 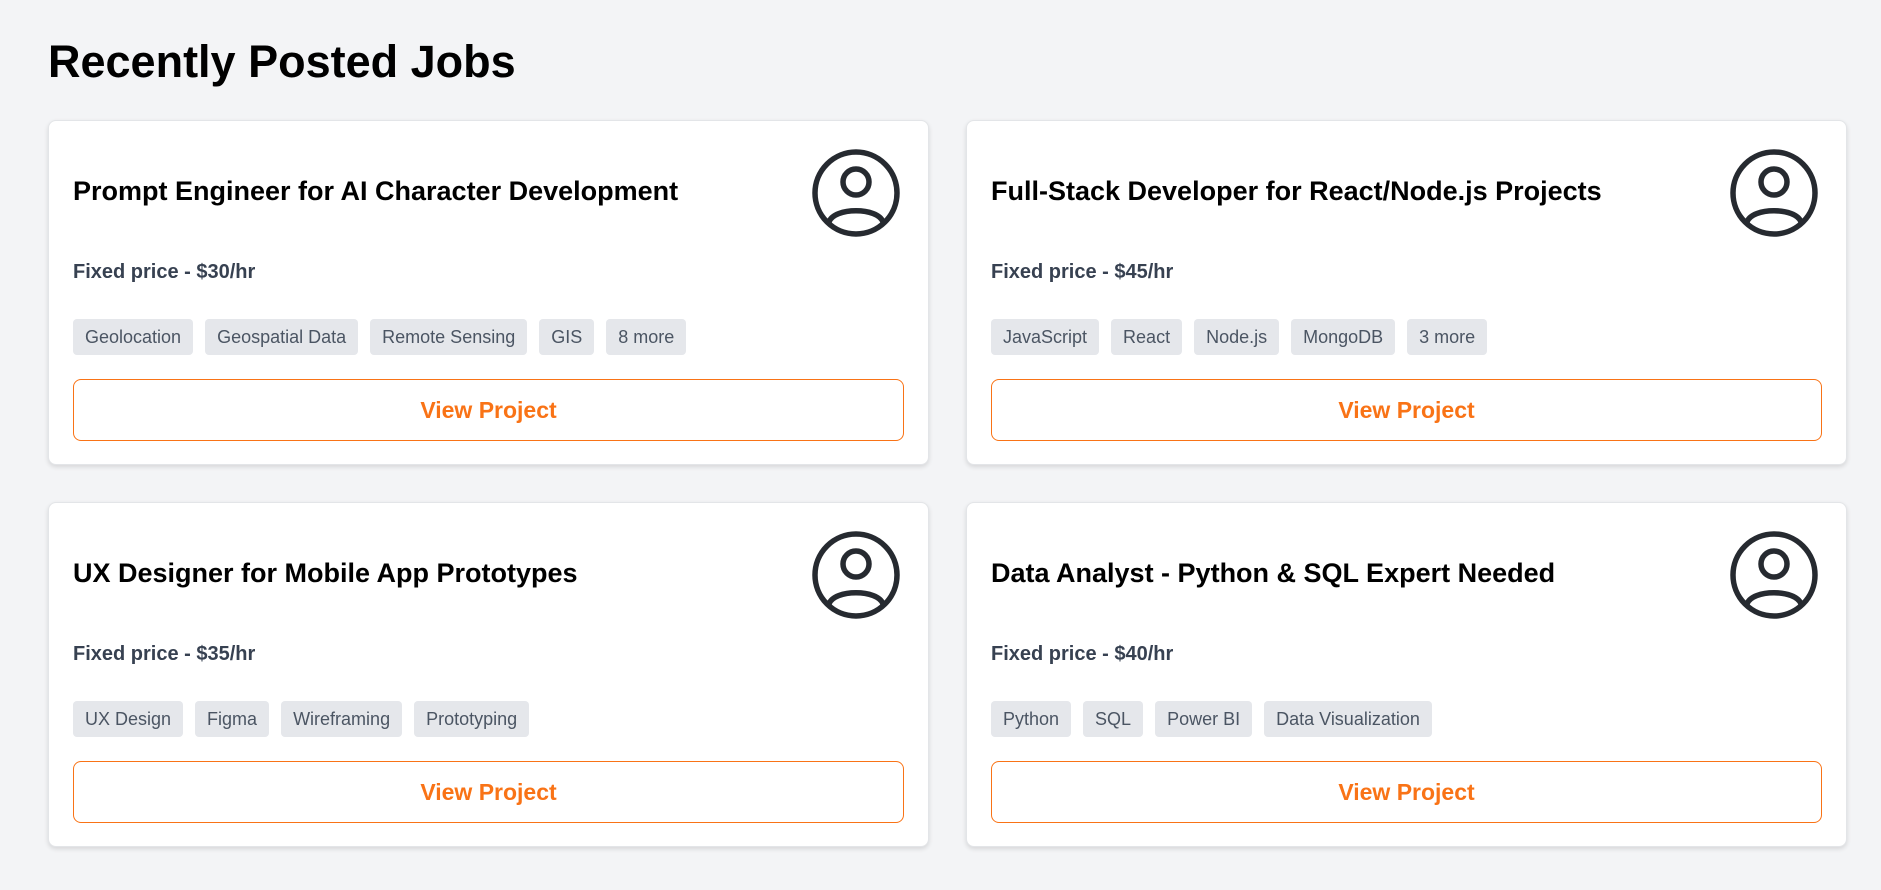 I want to click on skill-tag: Prototyping, so click(x=472, y=719).